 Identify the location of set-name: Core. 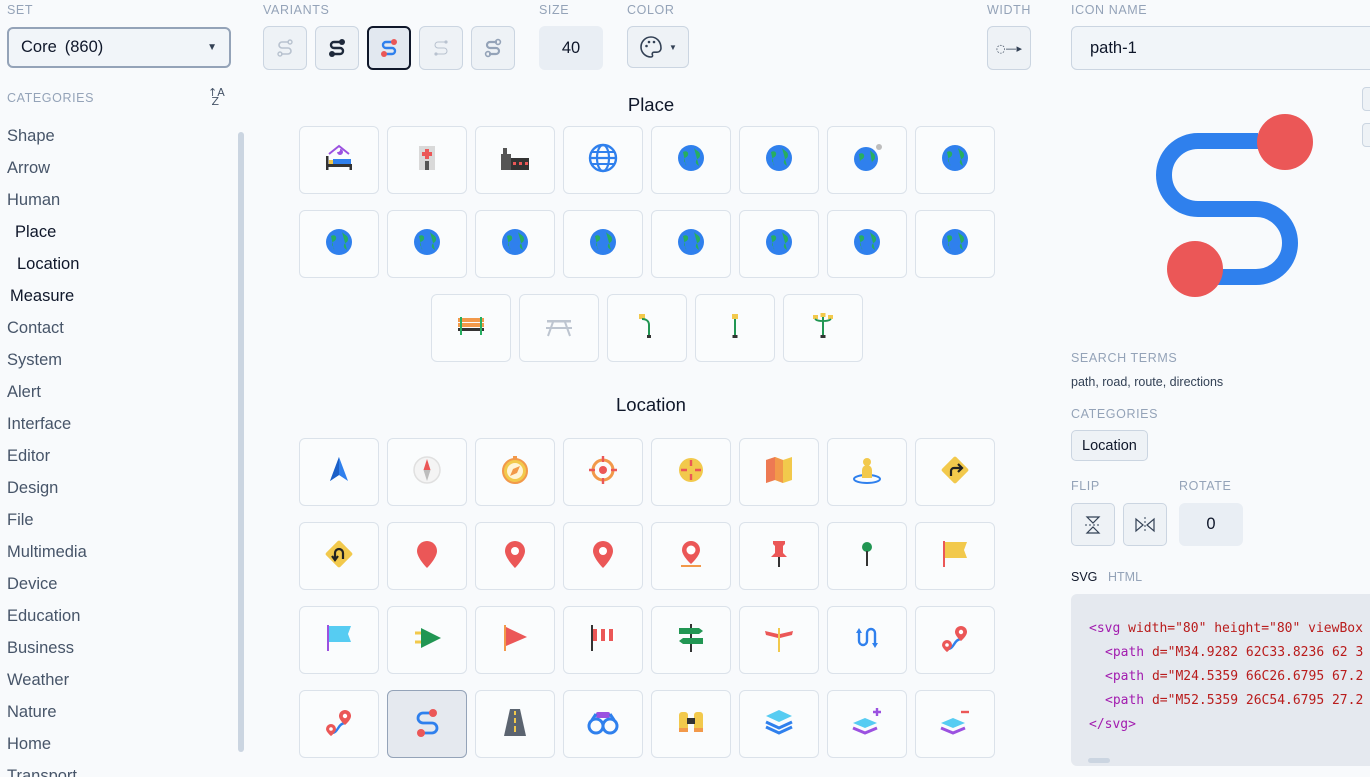
(39, 47).